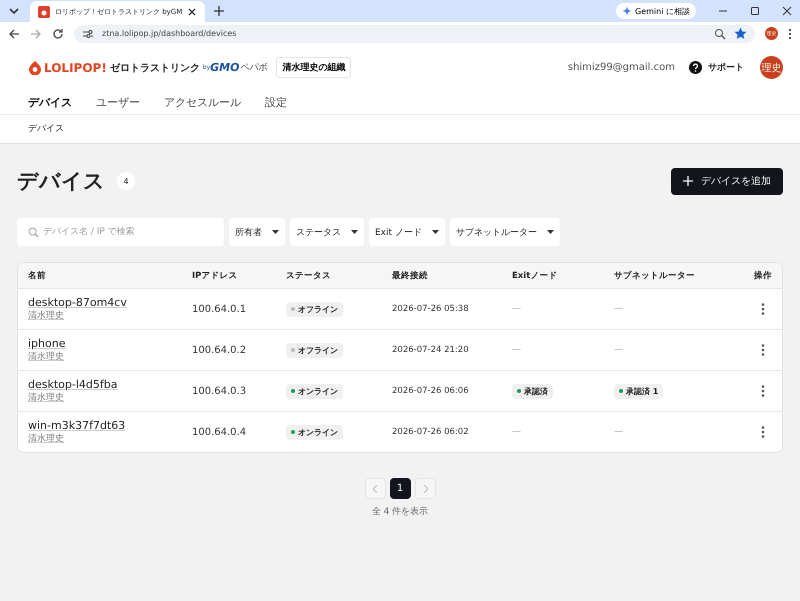 The width and height of the screenshot is (800, 601). Describe the element at coordinates (58, 34) in the screenshot. I see `reload-icon` at that location.